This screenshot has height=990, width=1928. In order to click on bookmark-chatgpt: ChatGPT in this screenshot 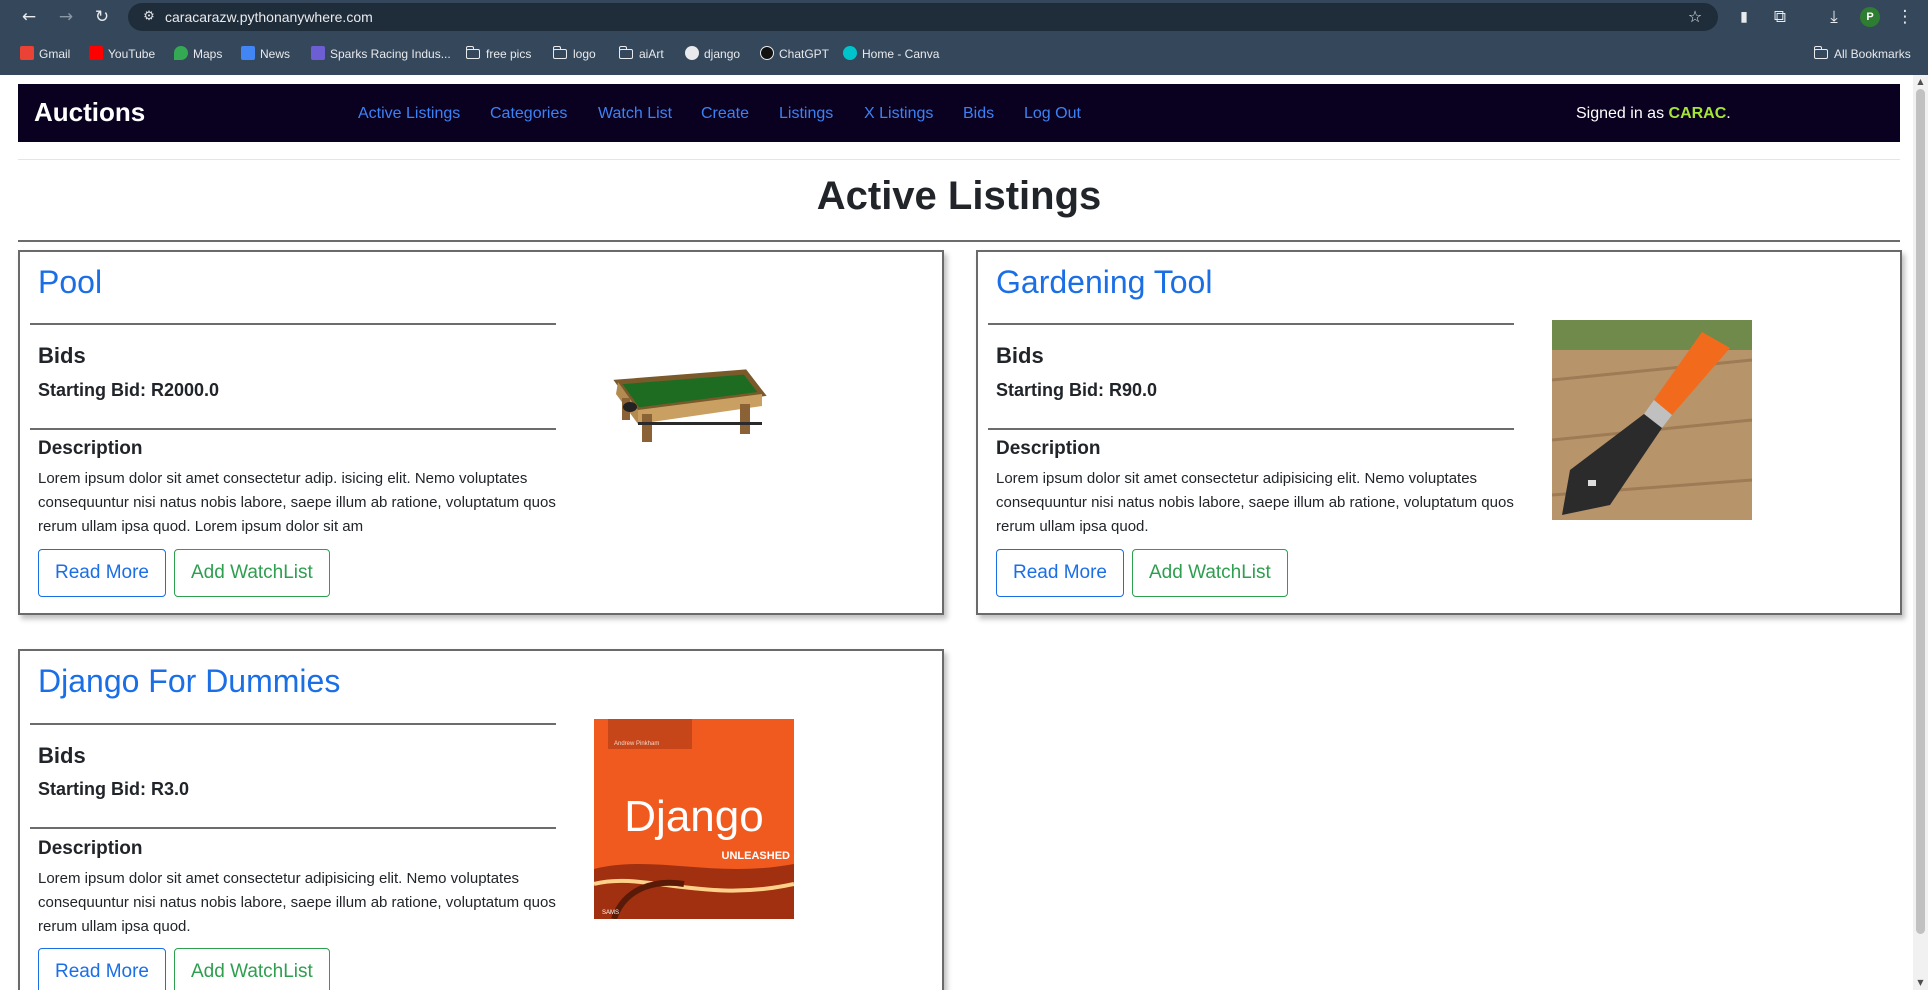, I will do `click(794, 54)`.